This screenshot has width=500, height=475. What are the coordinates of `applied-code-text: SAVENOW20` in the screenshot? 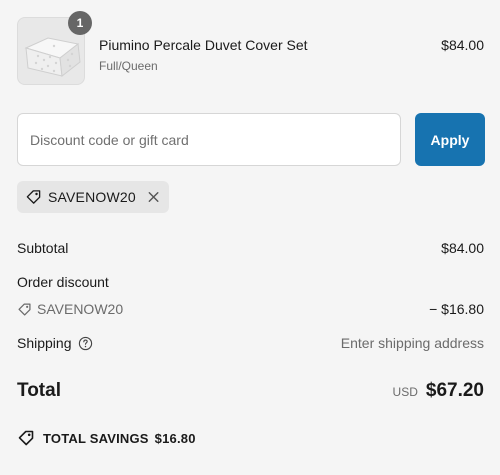 It's located at (91, 197).